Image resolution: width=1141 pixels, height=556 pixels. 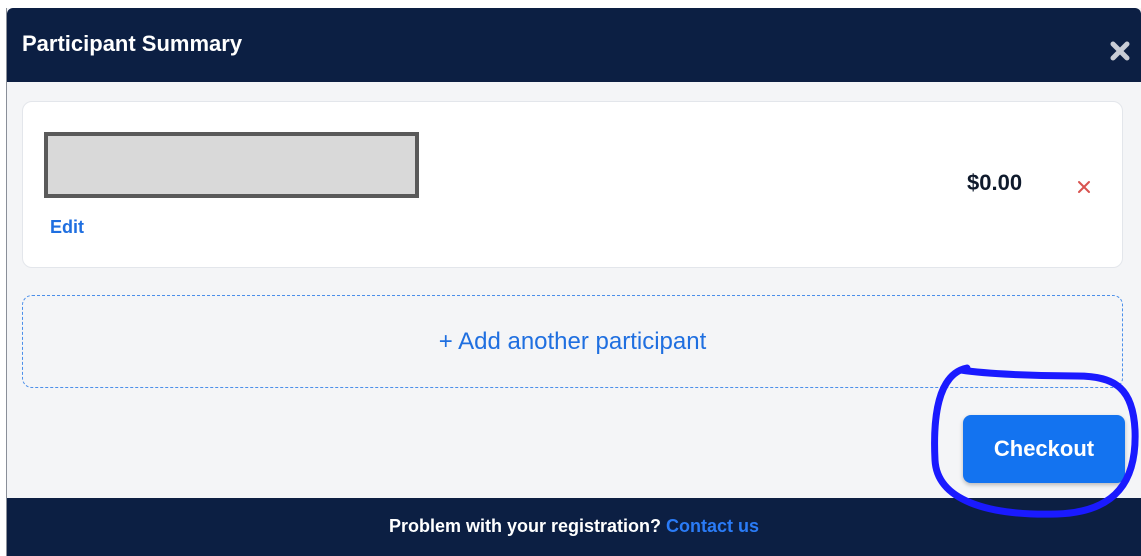 What do you see at coordinates (67, 227) in the screenshot?
I see `edit-participant-link: Edit` at bounding box center [67, 227].